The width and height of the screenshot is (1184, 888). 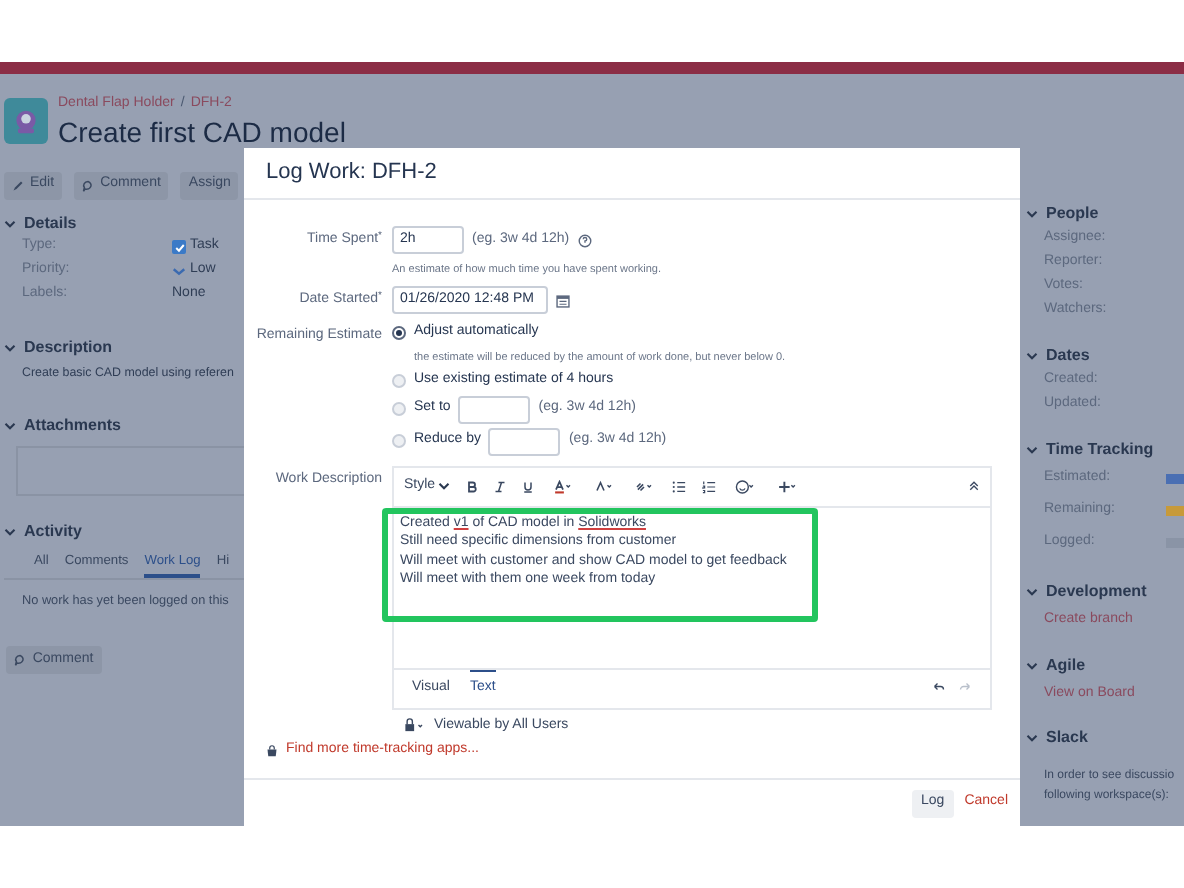 What do you see at coordinates (26, 121) in the screenshot?
I see `project-avatar-icon` at bounding box center [26, 121].